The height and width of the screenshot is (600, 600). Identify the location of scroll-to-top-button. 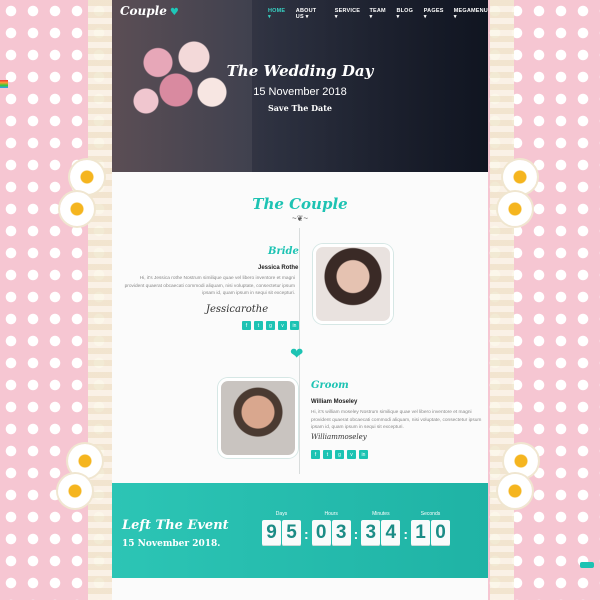
(587, 565).